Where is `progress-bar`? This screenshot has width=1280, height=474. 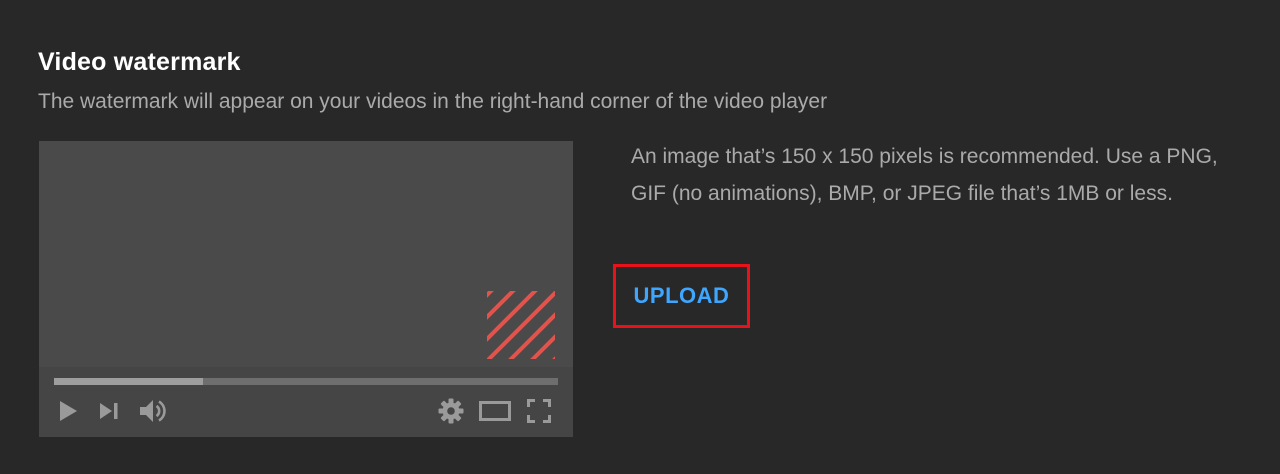 progress-bar is located at coordinates (306, 381).